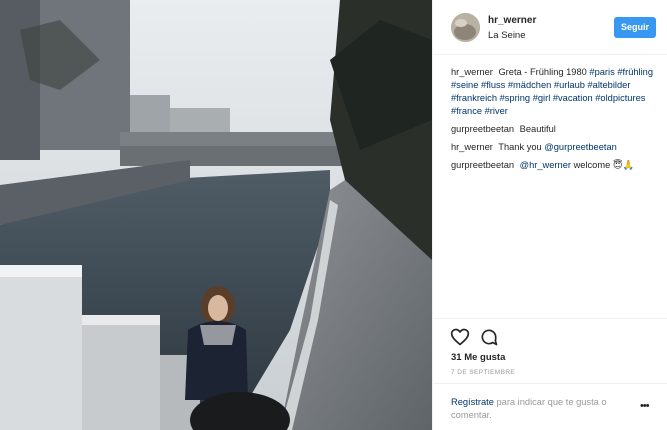 The image size is (667, 430). I want to click on hashtag: #girl, so click(542, 98).